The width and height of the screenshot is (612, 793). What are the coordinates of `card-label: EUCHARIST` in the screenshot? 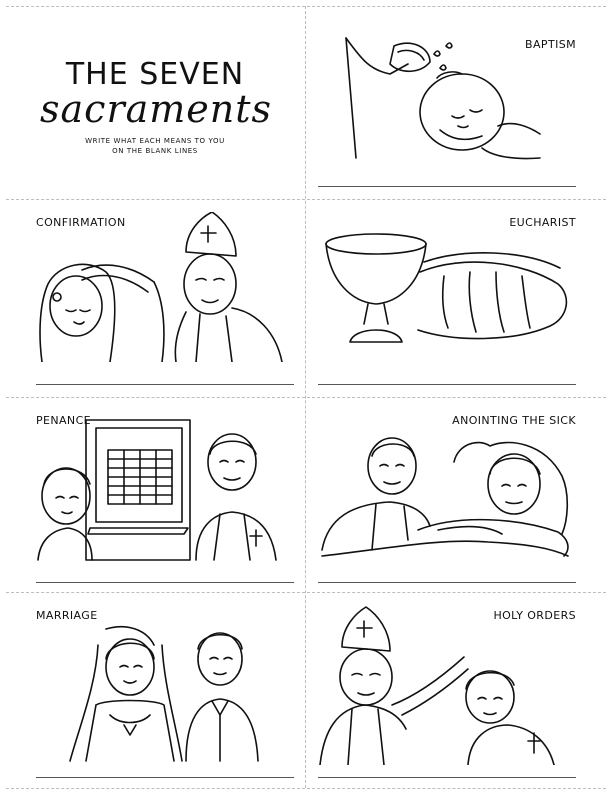 It's located at (542, 222).